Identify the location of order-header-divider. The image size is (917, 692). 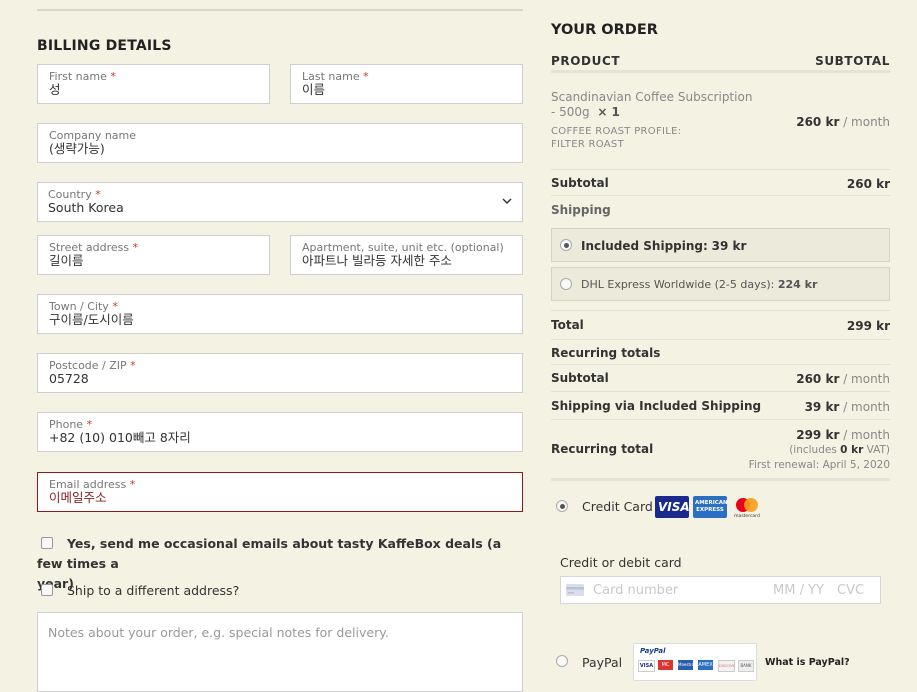
(720, 71).